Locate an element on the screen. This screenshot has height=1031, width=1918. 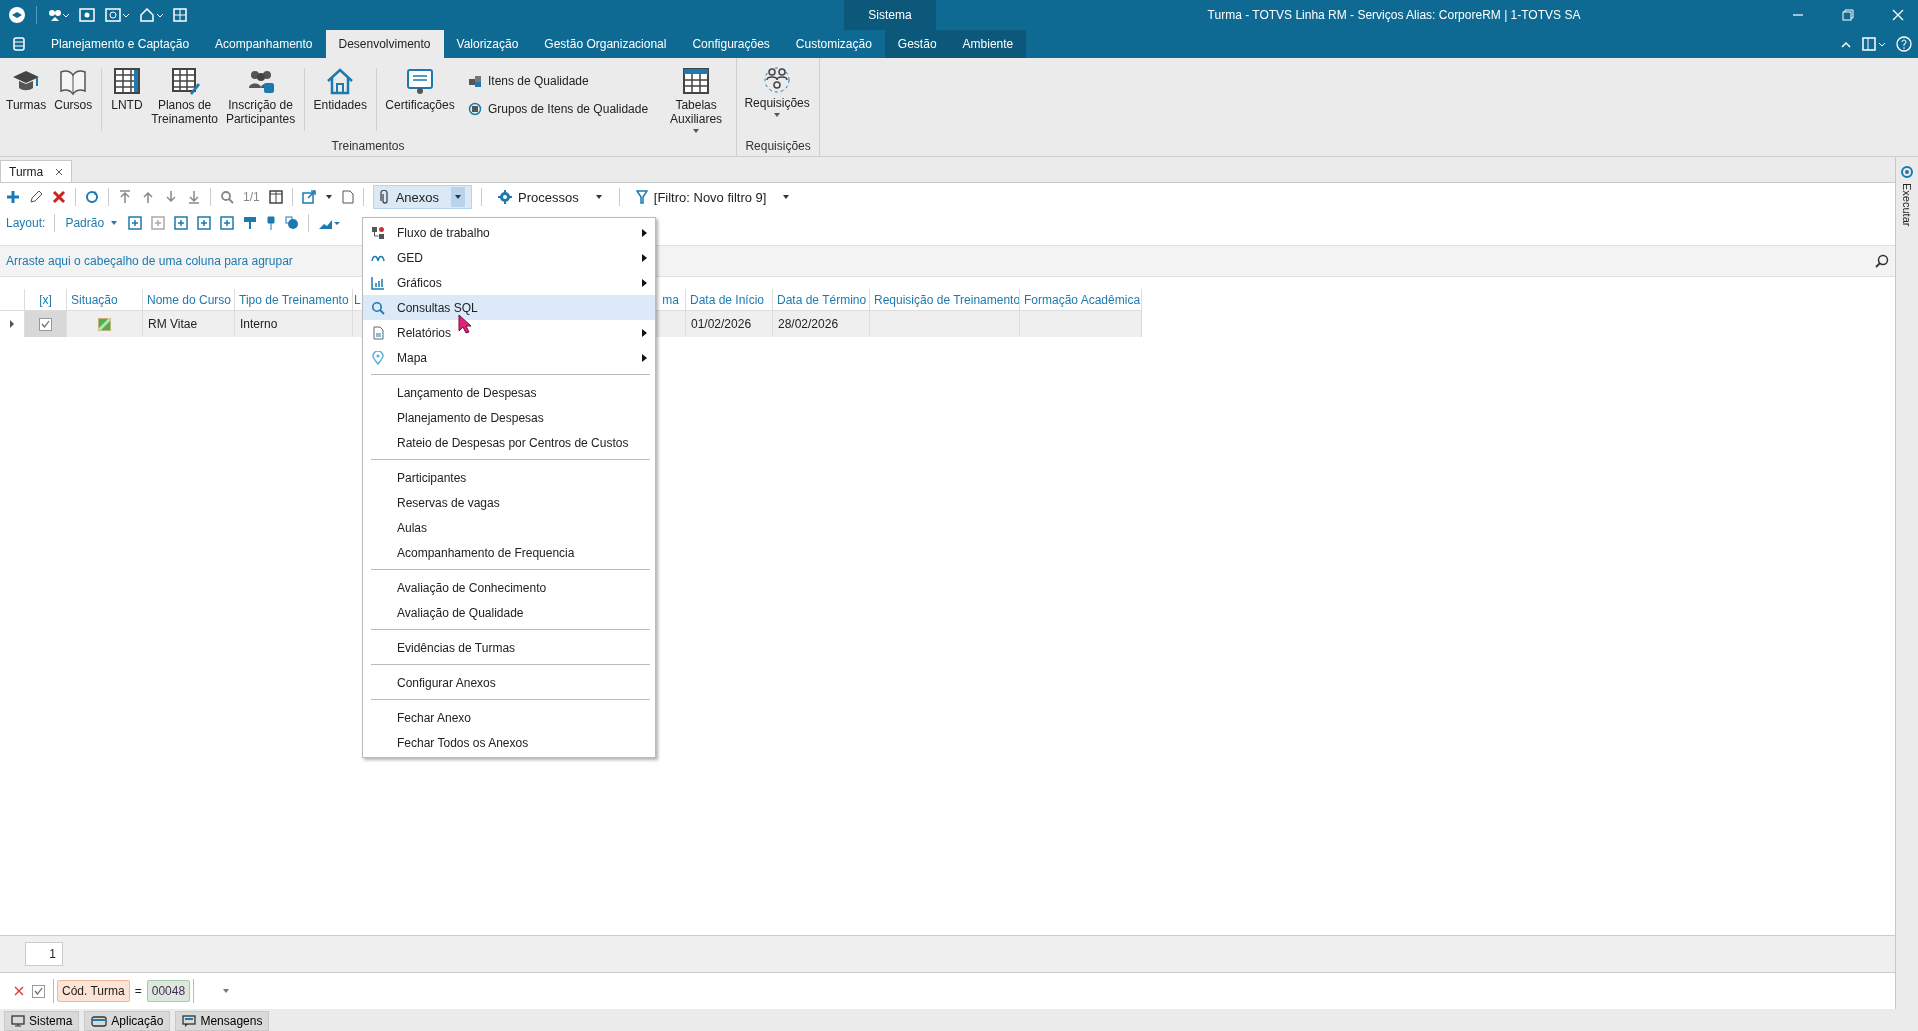
group-by-hint: Arraste aqui o cabeçalho de uma coluna para agrupar is located at coordinates (149, 261).